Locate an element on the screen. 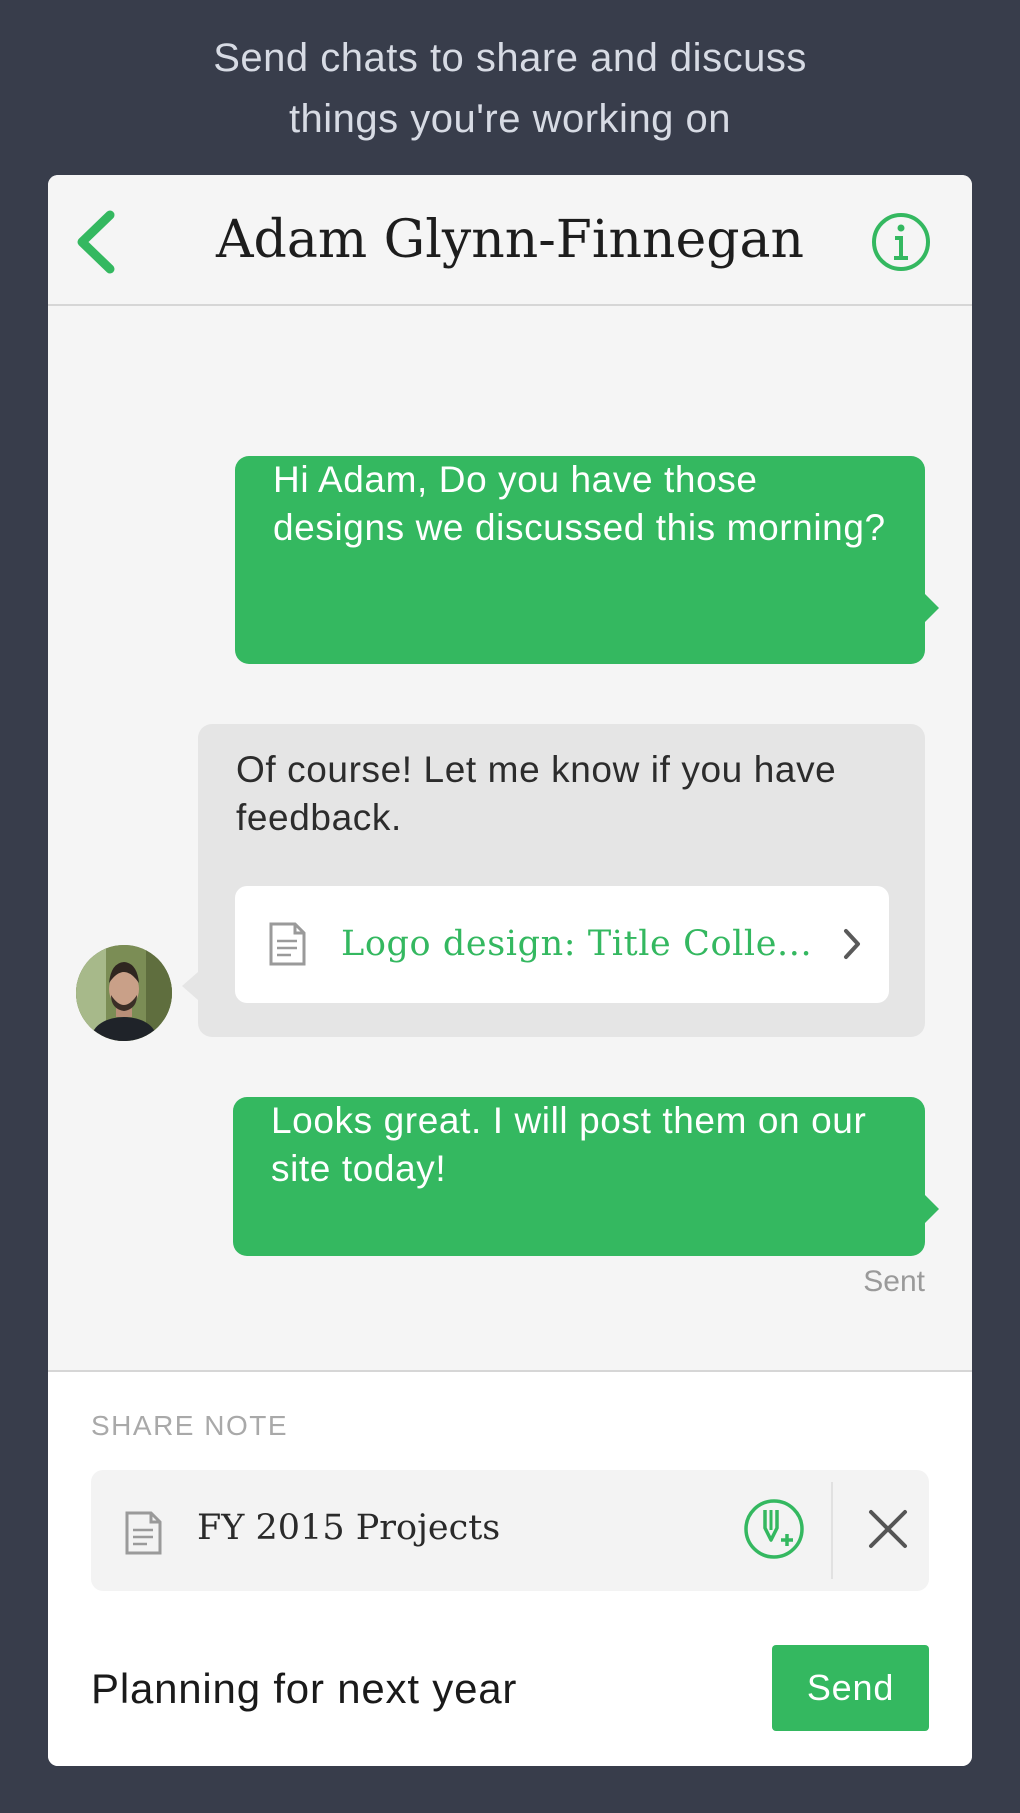 The image size is (1020, 1813). send-button: Send is located at coordinates (850, 1688).